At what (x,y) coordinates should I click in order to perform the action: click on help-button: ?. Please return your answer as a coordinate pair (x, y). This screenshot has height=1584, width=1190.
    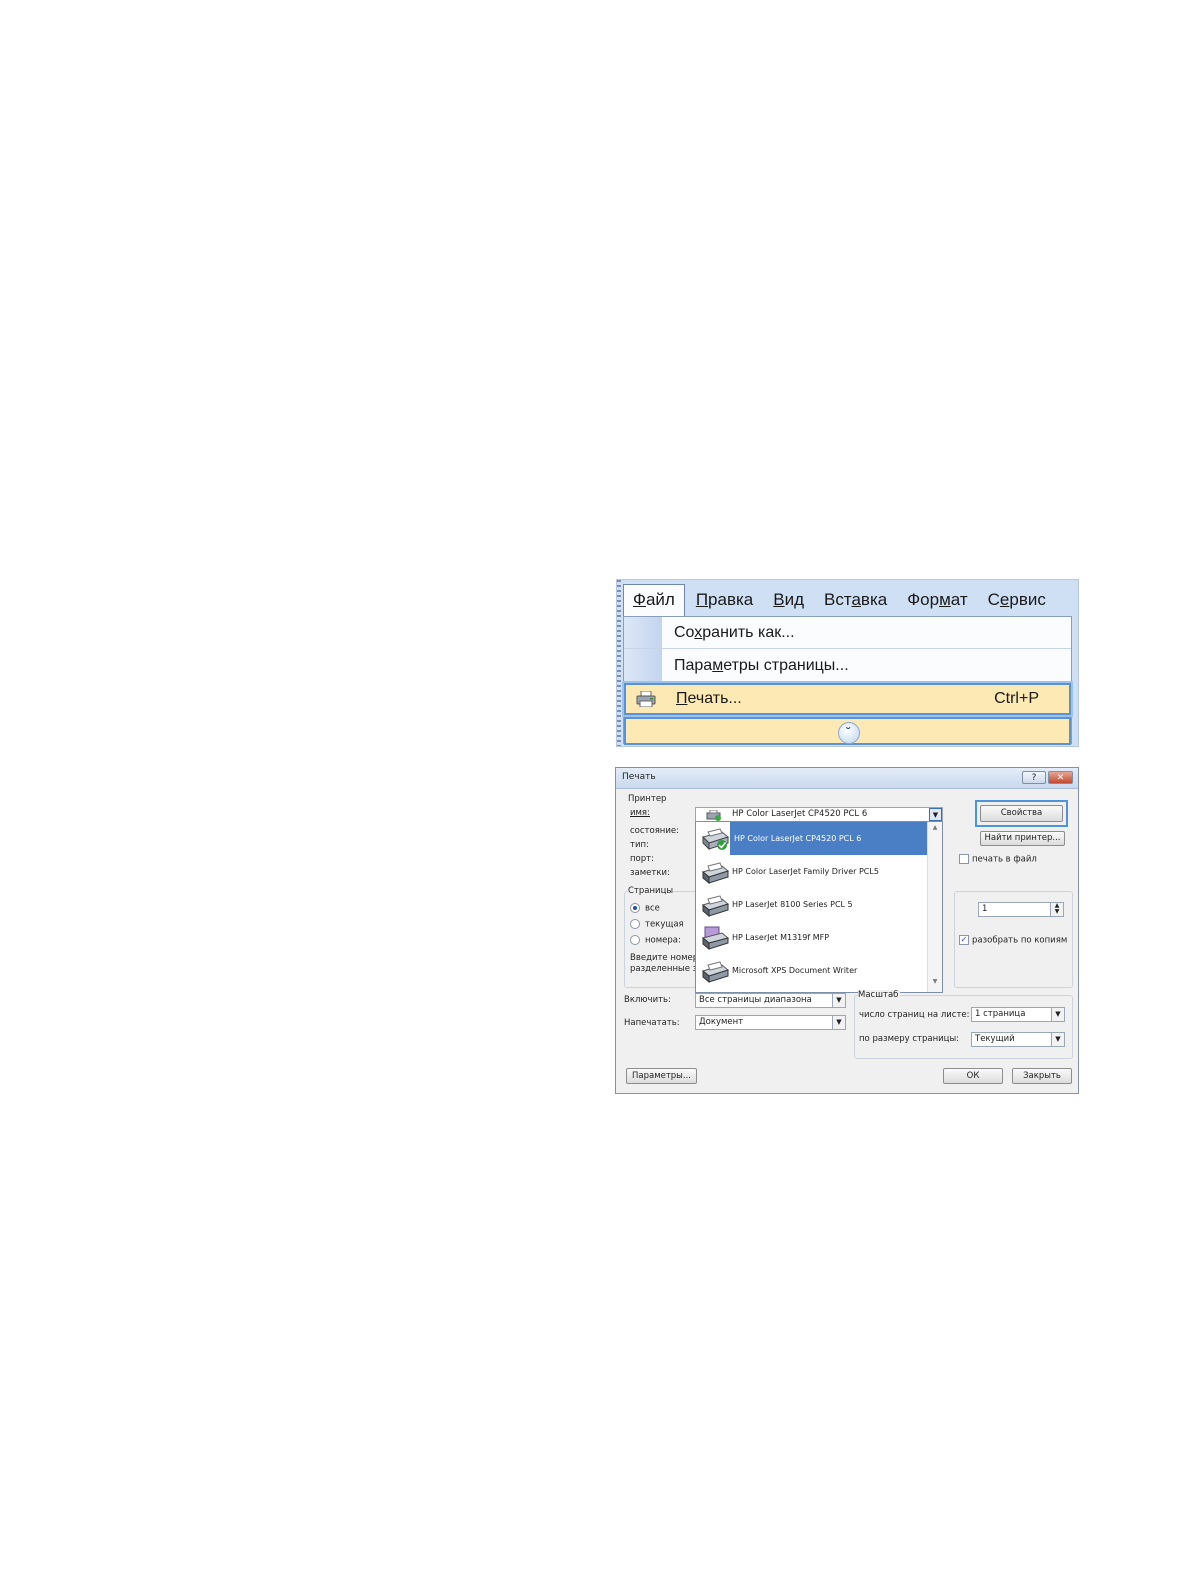
    Looking at the image, I should click on (1034, 777).